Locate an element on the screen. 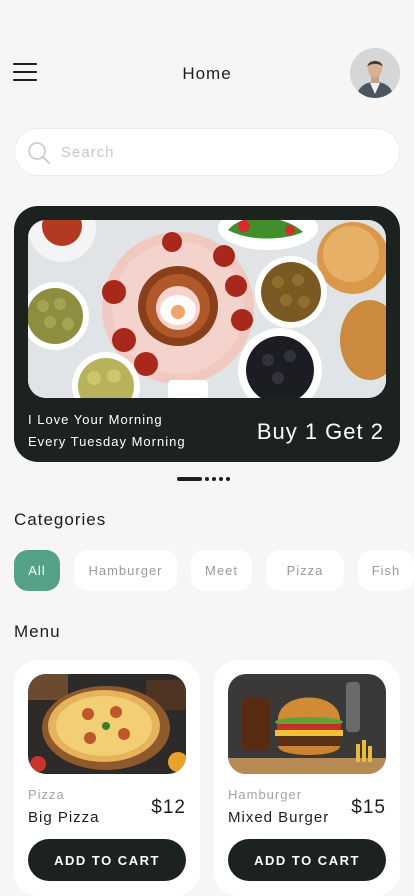  category-chip-hamburger: Hamburger is located at coordinates (125, 570).